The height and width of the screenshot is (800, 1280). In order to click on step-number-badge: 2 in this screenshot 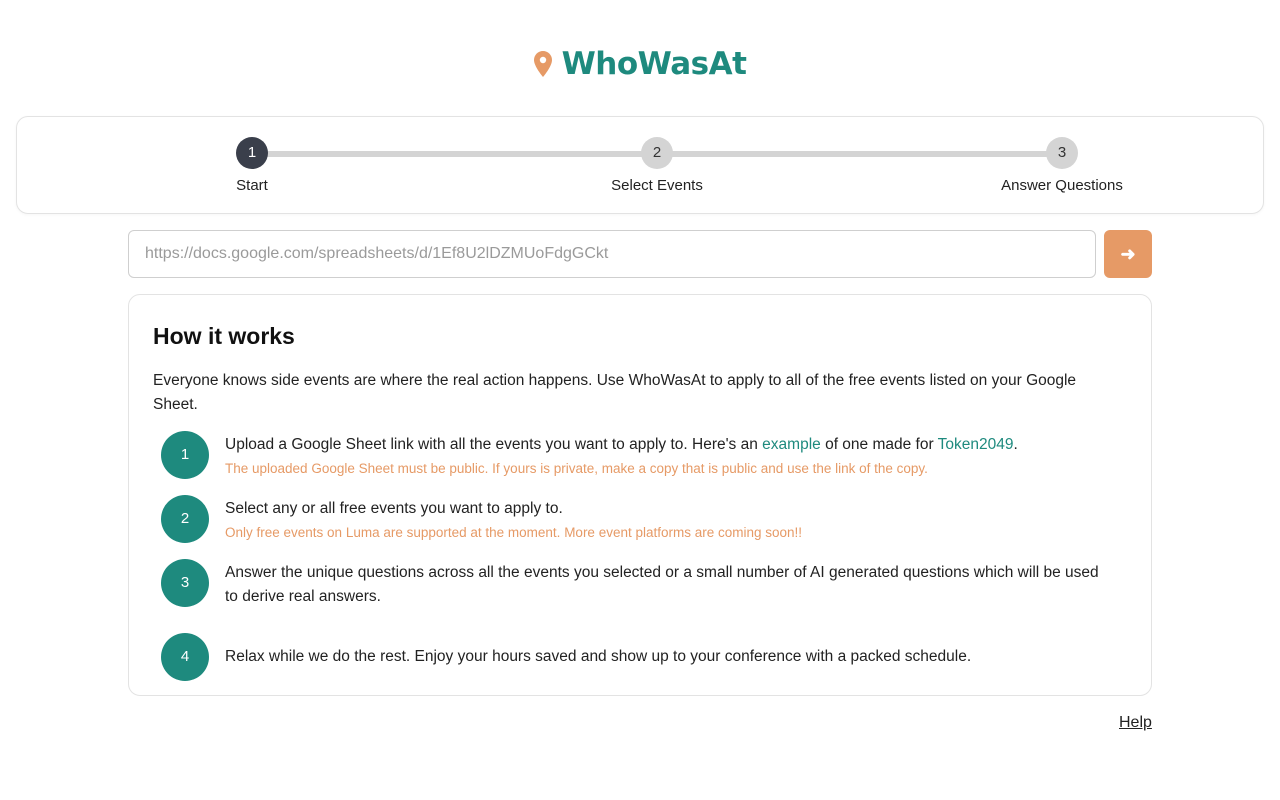, I will do `click(185, 519)`.